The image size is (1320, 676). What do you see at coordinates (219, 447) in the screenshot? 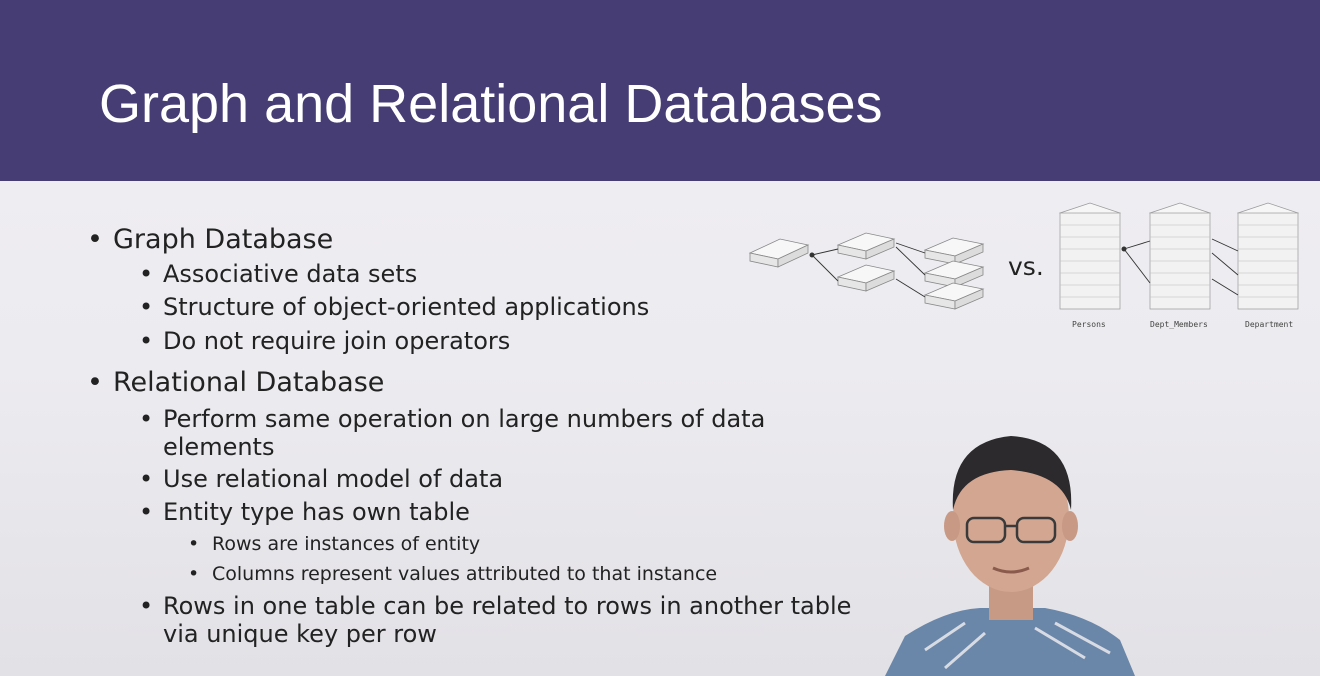
I see `bullet-line: elements` at bounding box center [219, 447].